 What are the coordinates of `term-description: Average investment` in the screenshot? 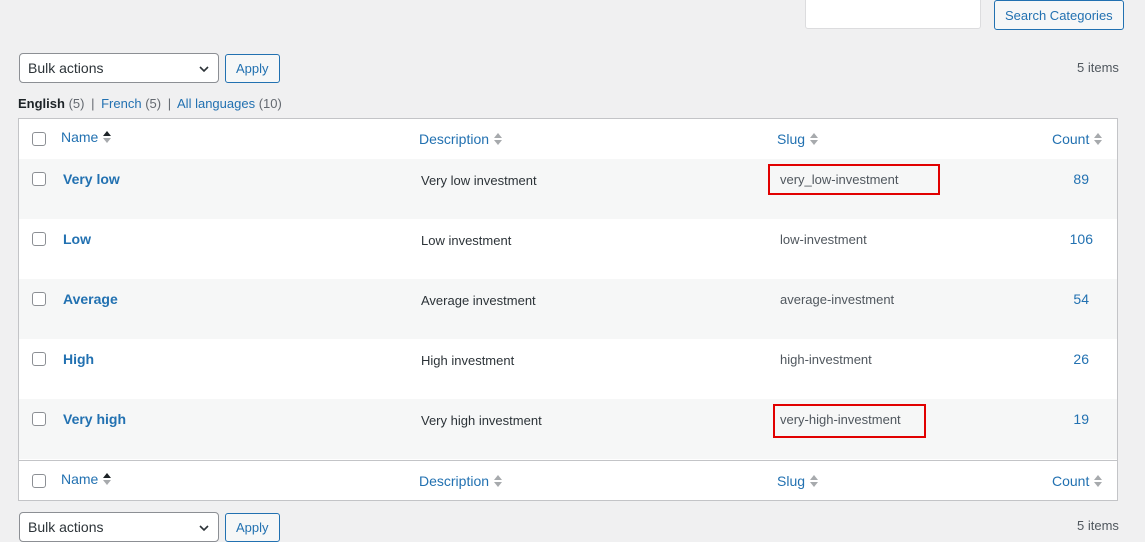 It's located at (478, 300).